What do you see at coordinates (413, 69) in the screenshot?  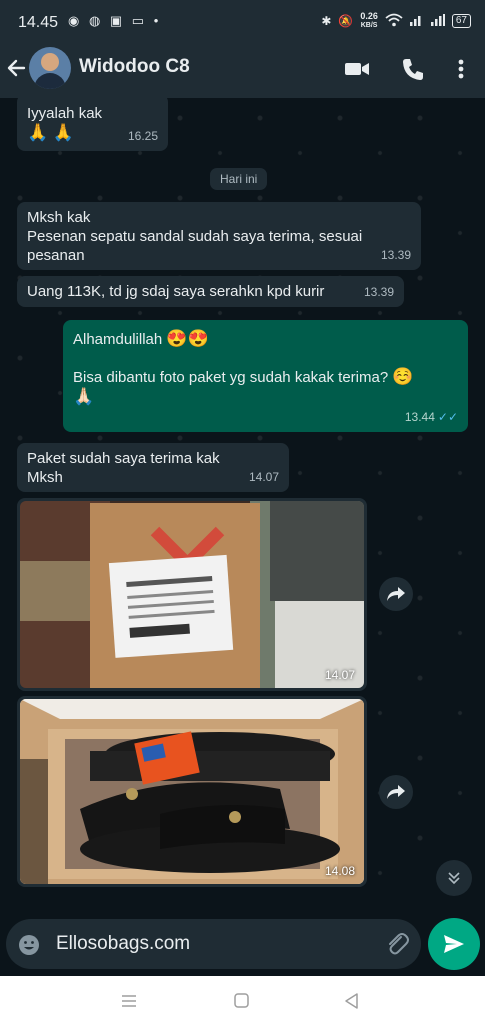 I see `phone-icon` at bounding box center [413, 69].